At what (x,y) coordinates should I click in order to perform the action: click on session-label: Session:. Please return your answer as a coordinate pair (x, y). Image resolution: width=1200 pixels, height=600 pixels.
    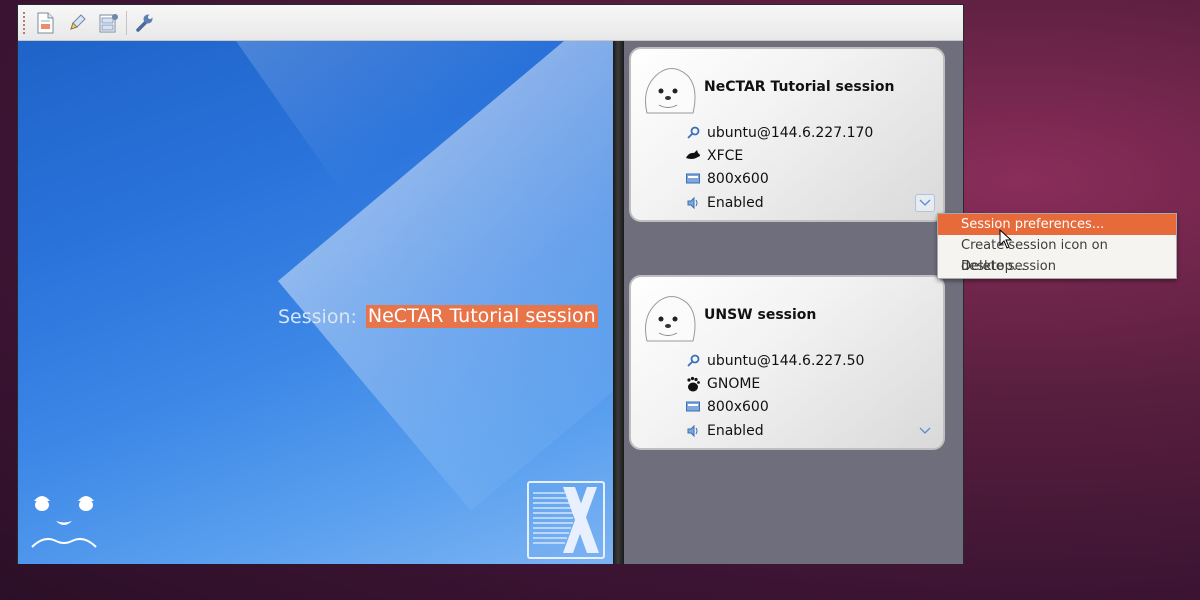
    Looking at the image, I should click on (317, 316).